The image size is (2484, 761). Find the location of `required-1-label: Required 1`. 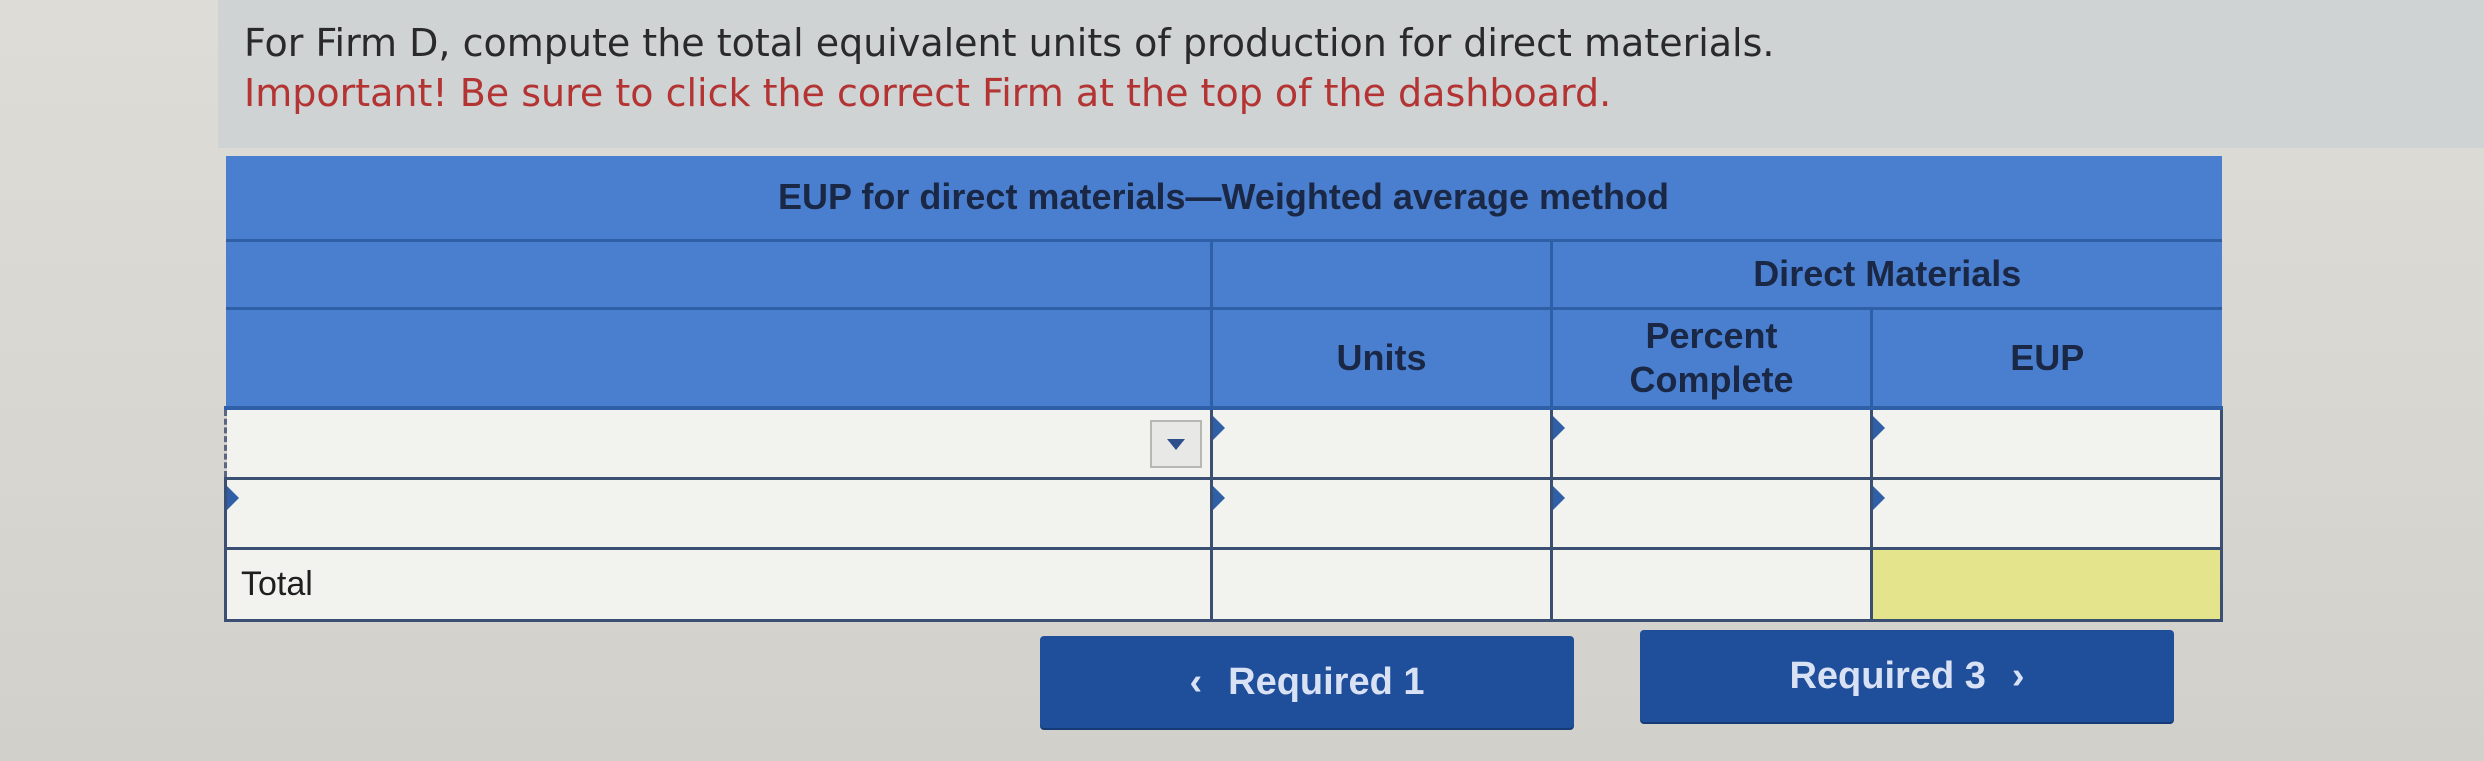

required-1-label: Required 1 is located at coordinates (1326, 681).